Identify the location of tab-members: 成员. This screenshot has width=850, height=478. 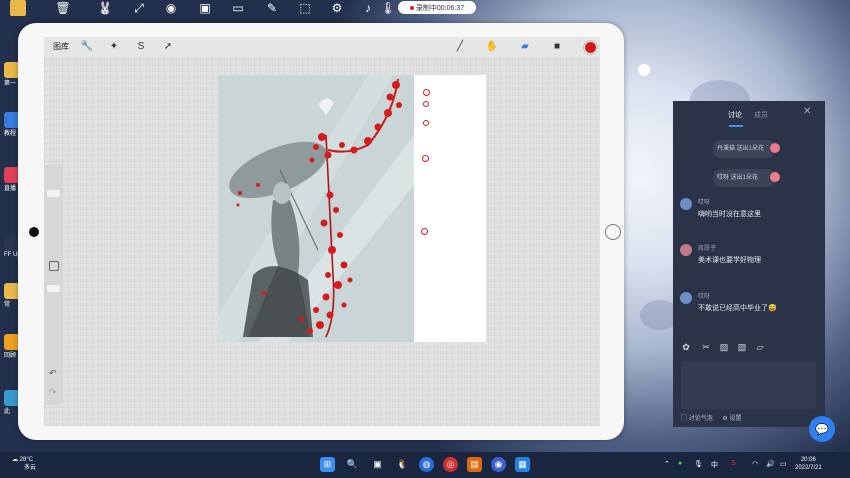
(761, 115).